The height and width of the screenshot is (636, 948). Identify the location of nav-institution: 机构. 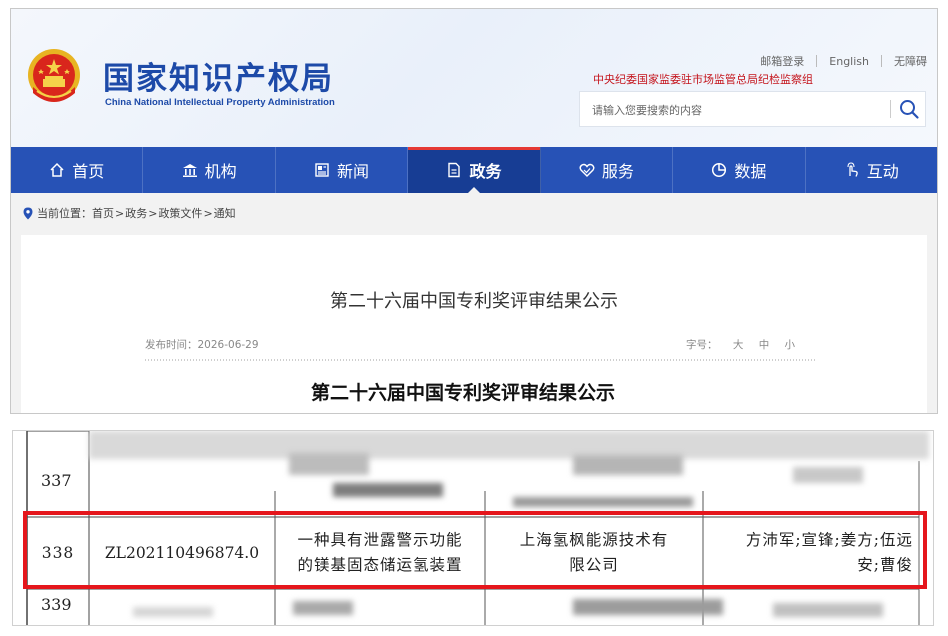
(209, 170).